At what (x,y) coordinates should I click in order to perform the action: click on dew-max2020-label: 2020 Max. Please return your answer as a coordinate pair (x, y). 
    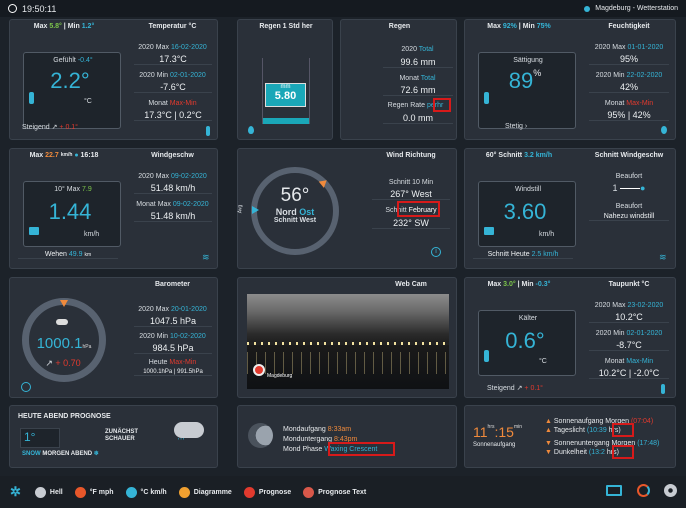
    Looking at the image, I should click on (610, 305).